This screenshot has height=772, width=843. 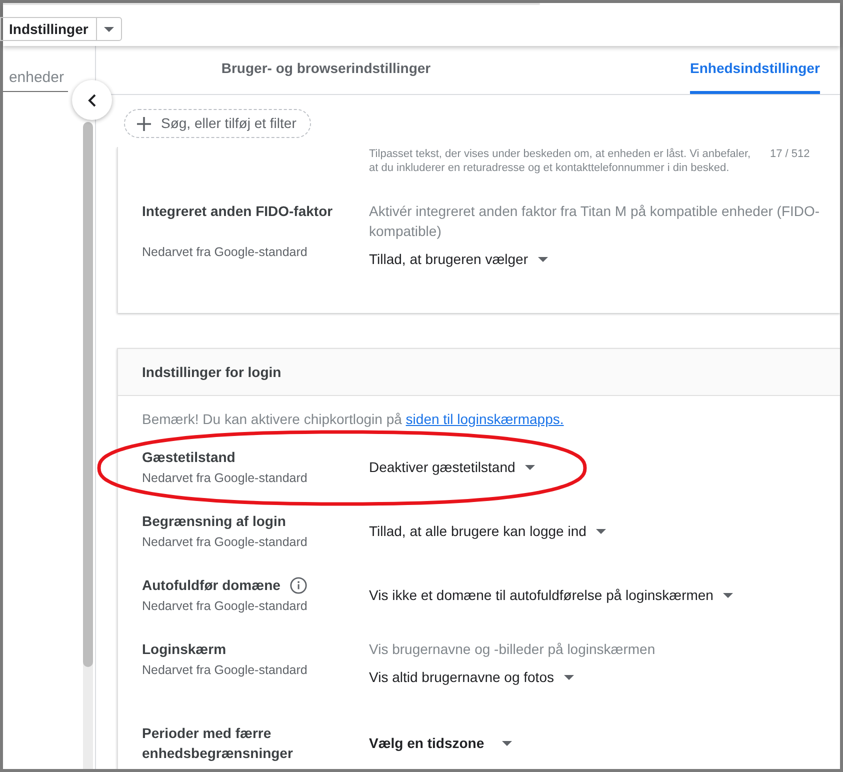 I want to click on character-counter: 17 / 512, so click(x=790, y=154).